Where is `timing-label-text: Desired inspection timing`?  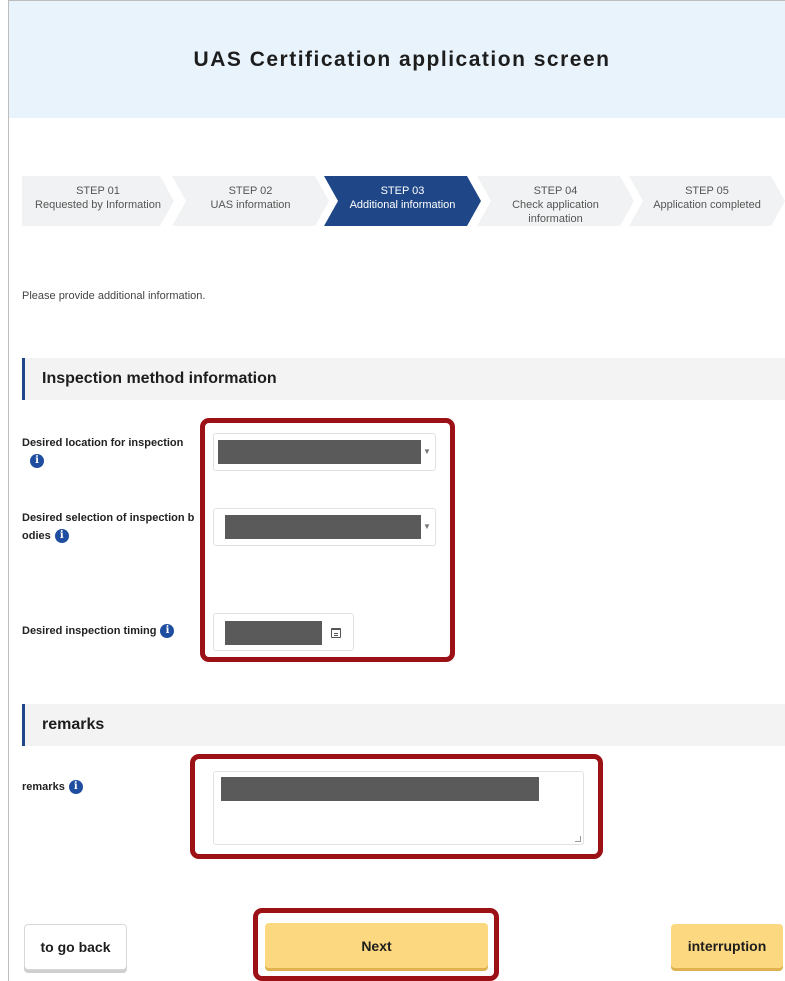 timing-label-text: Desired inspection timing is located at coordinates (89, 631).